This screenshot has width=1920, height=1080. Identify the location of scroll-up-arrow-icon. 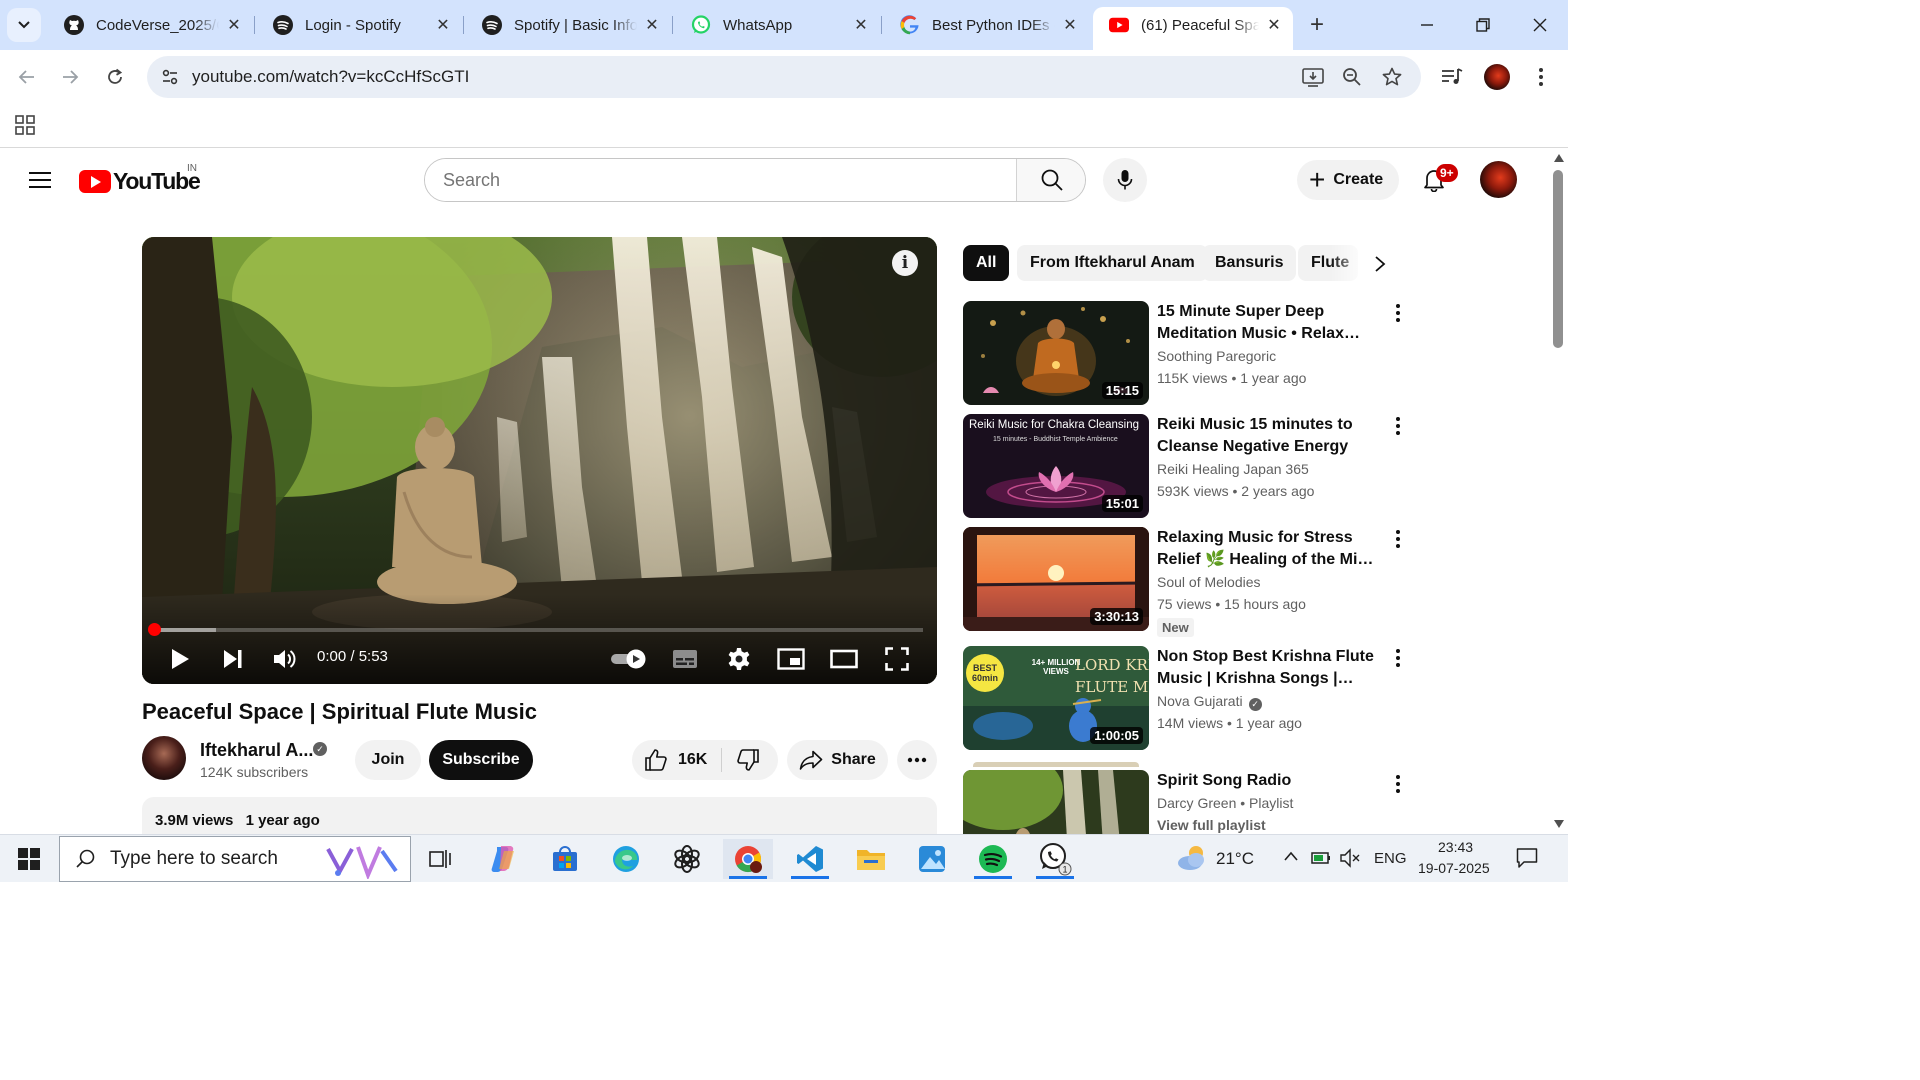
(1559, 158).